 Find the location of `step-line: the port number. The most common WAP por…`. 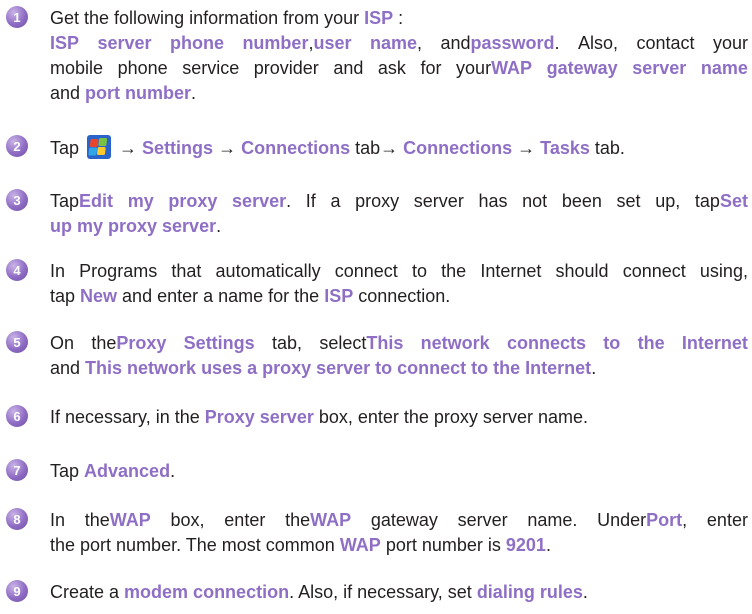

step-line: the port number. The most common WAP por… is located at coordinates (399, 545).